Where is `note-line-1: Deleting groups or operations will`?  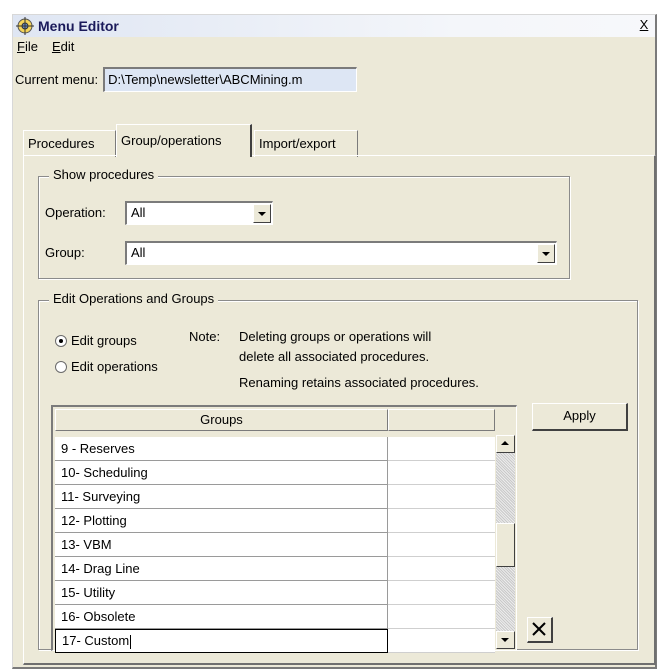 note-line-1: Deleting groups or operations will is located at coordinates (335, 336).